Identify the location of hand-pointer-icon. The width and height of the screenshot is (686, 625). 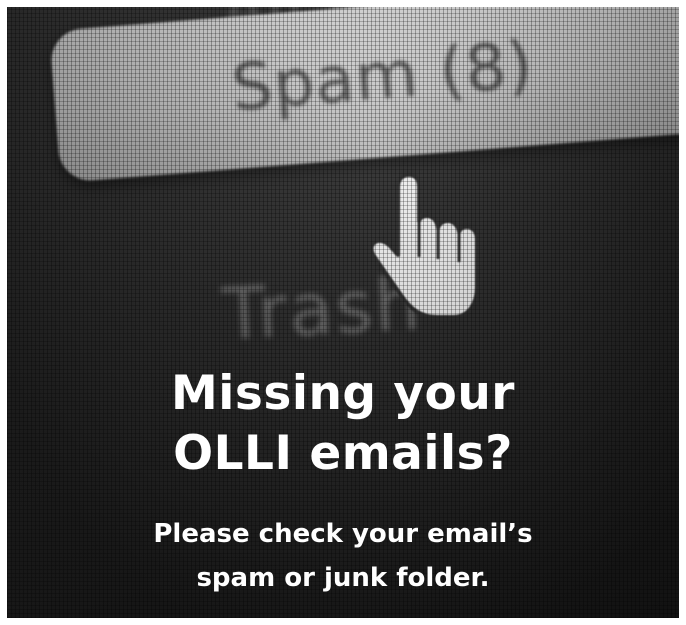
(425, 246).